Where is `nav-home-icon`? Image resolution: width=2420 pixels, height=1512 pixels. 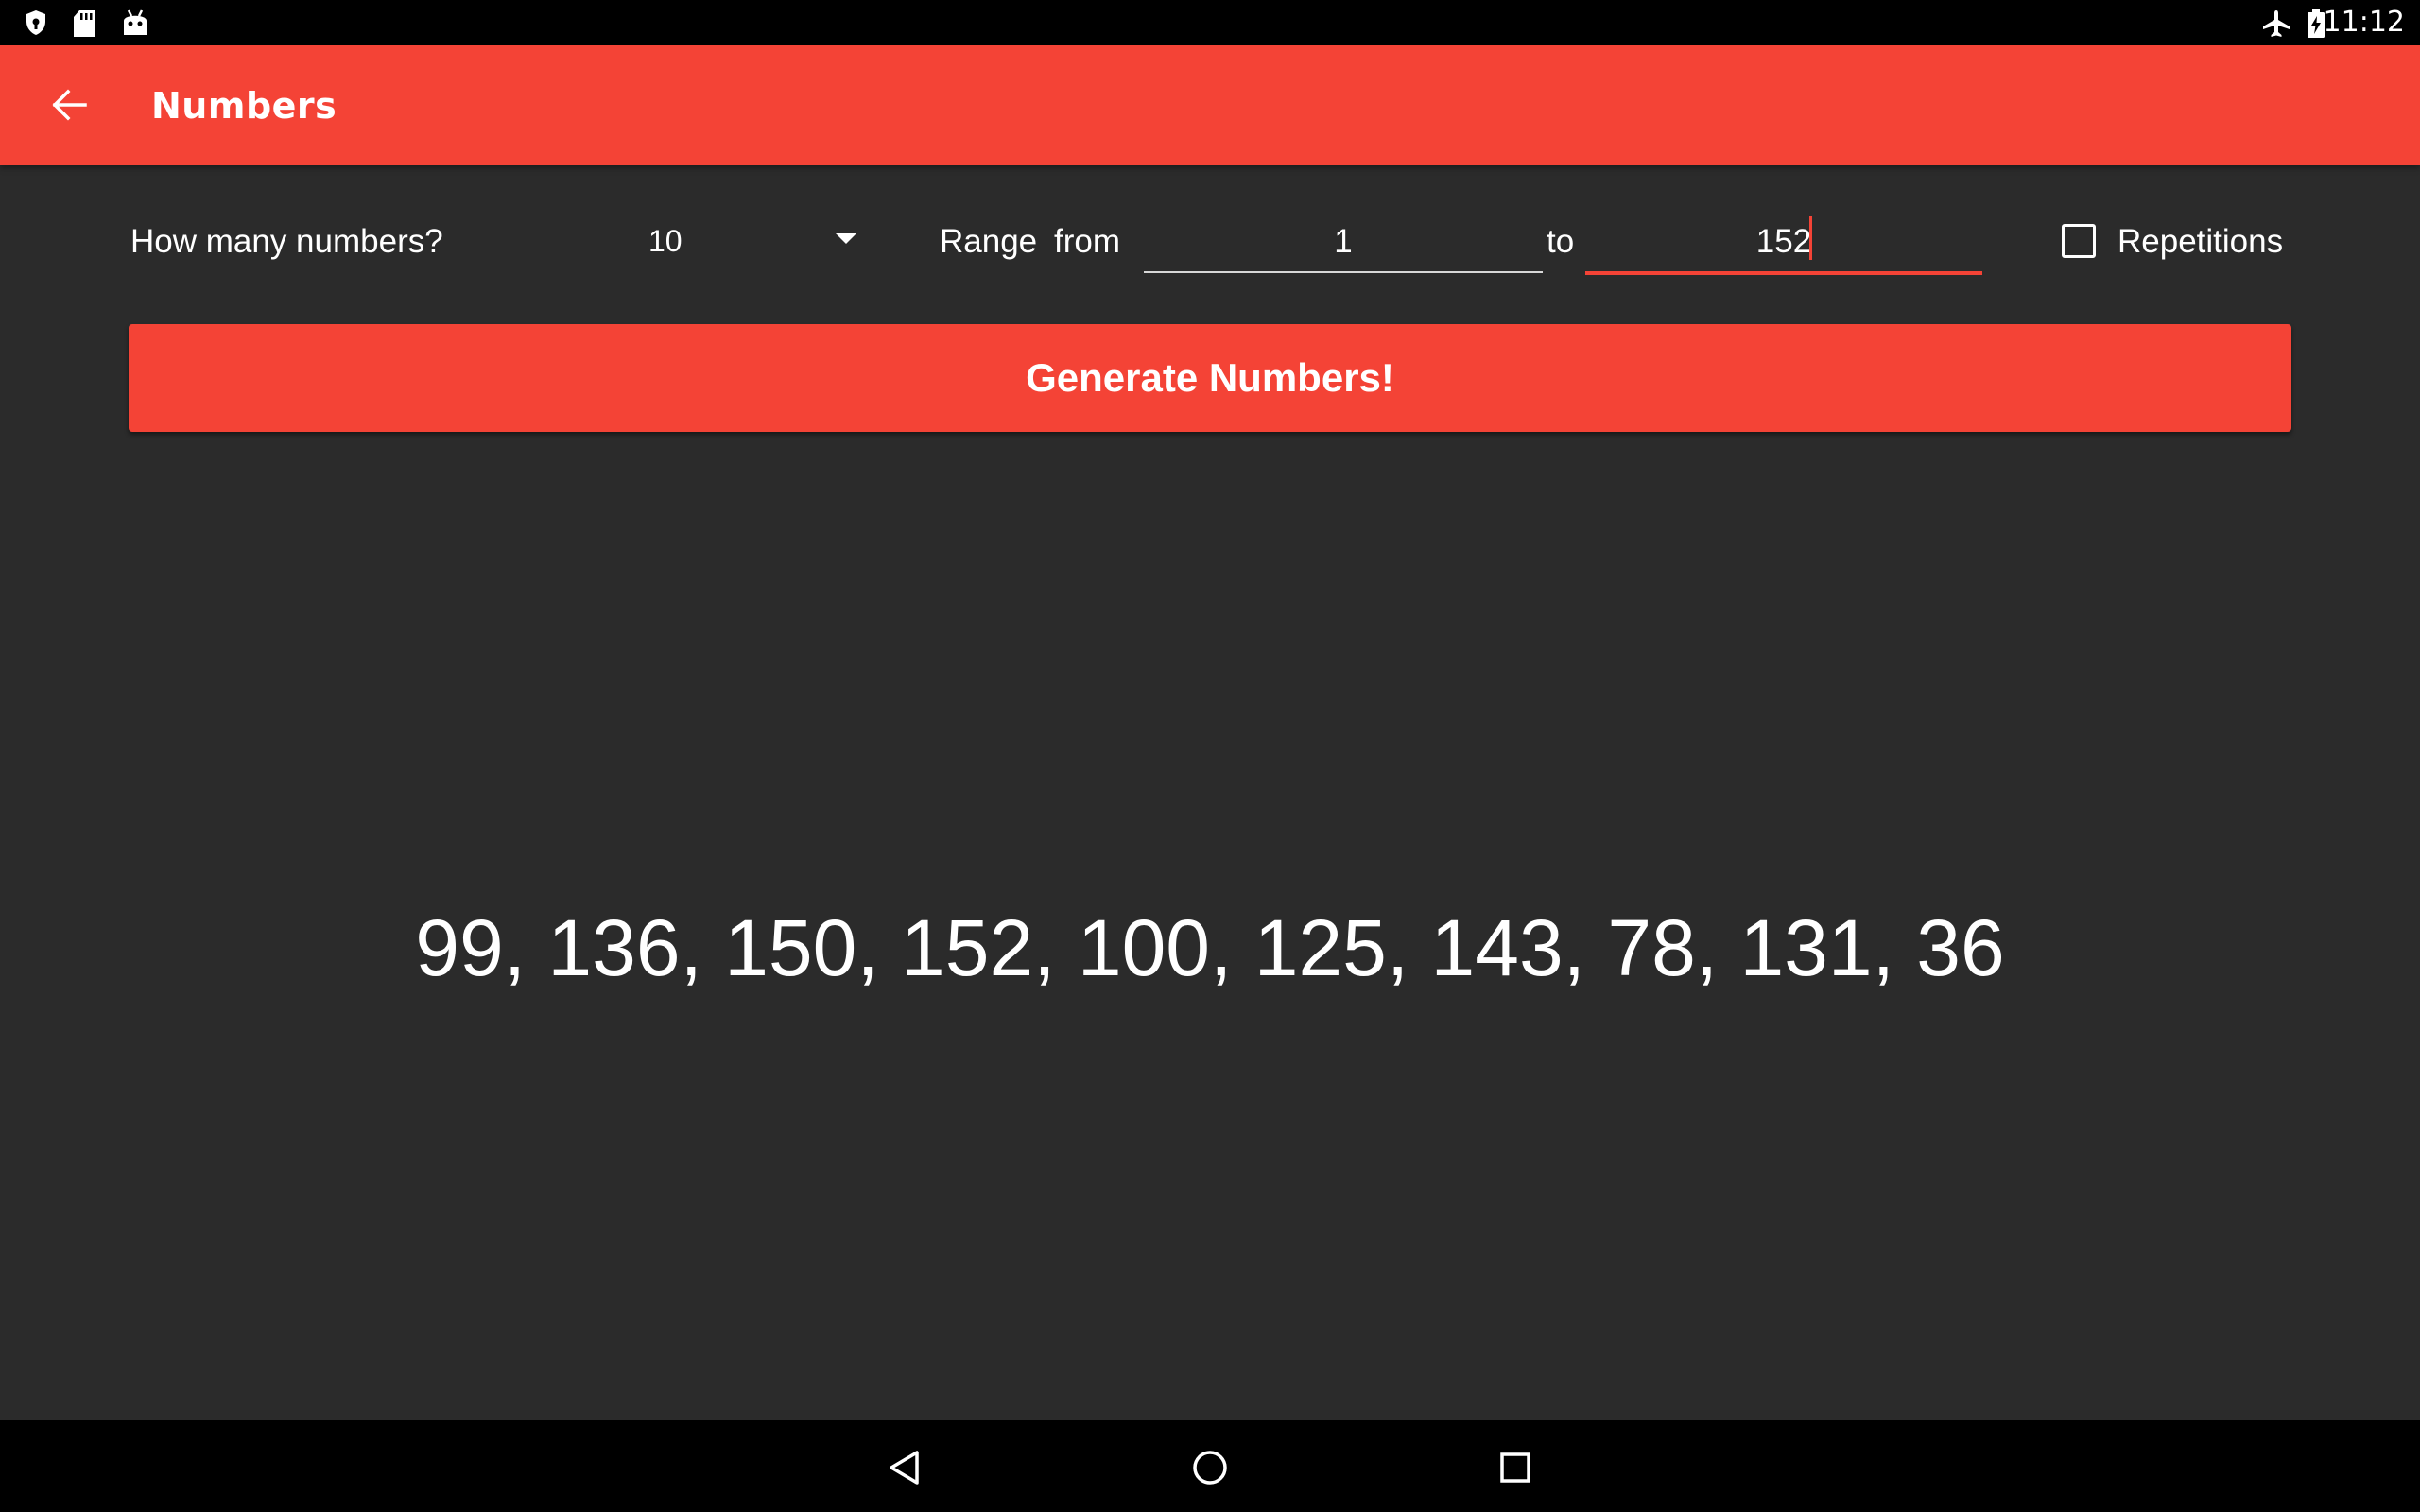
nav-home-icon is located at coordinates (1210, 1467).